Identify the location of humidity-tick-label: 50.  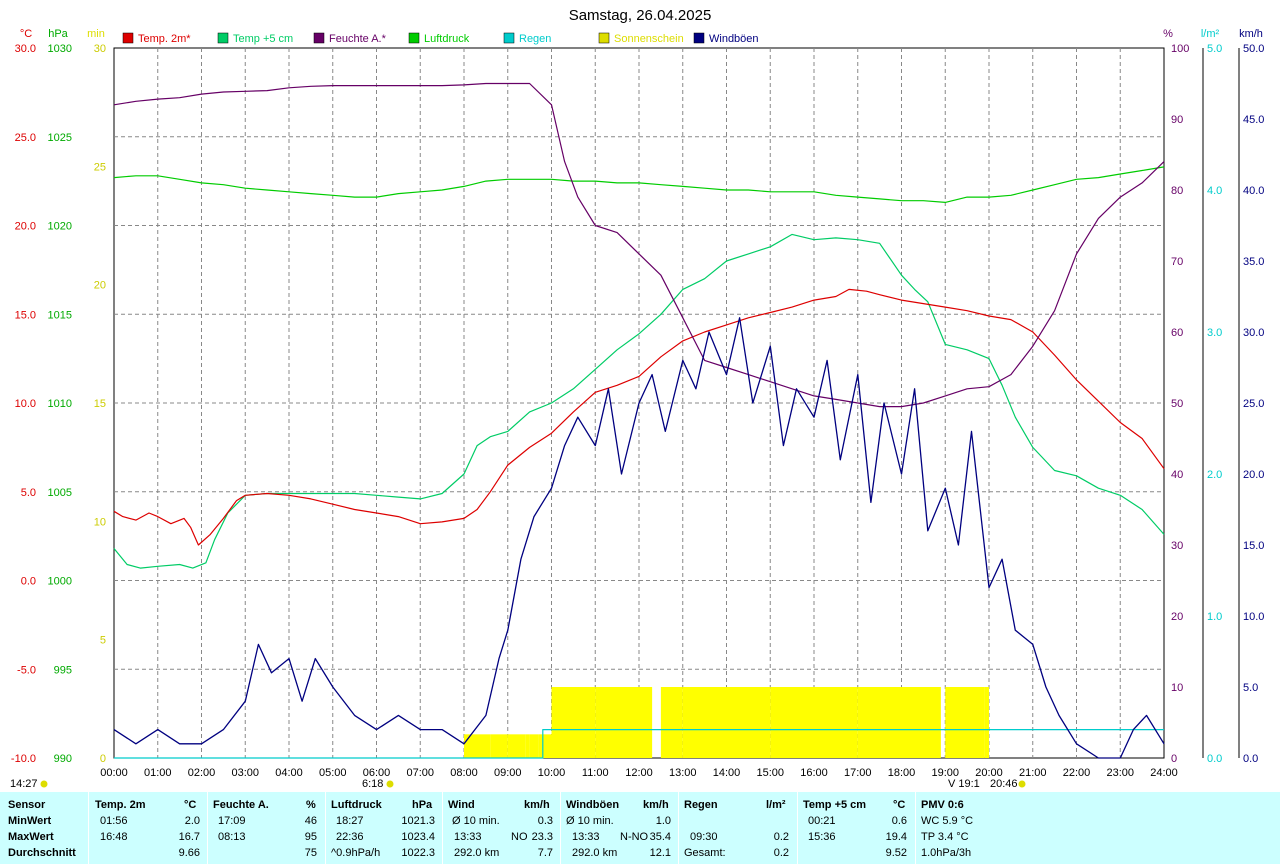
(1177, 404).